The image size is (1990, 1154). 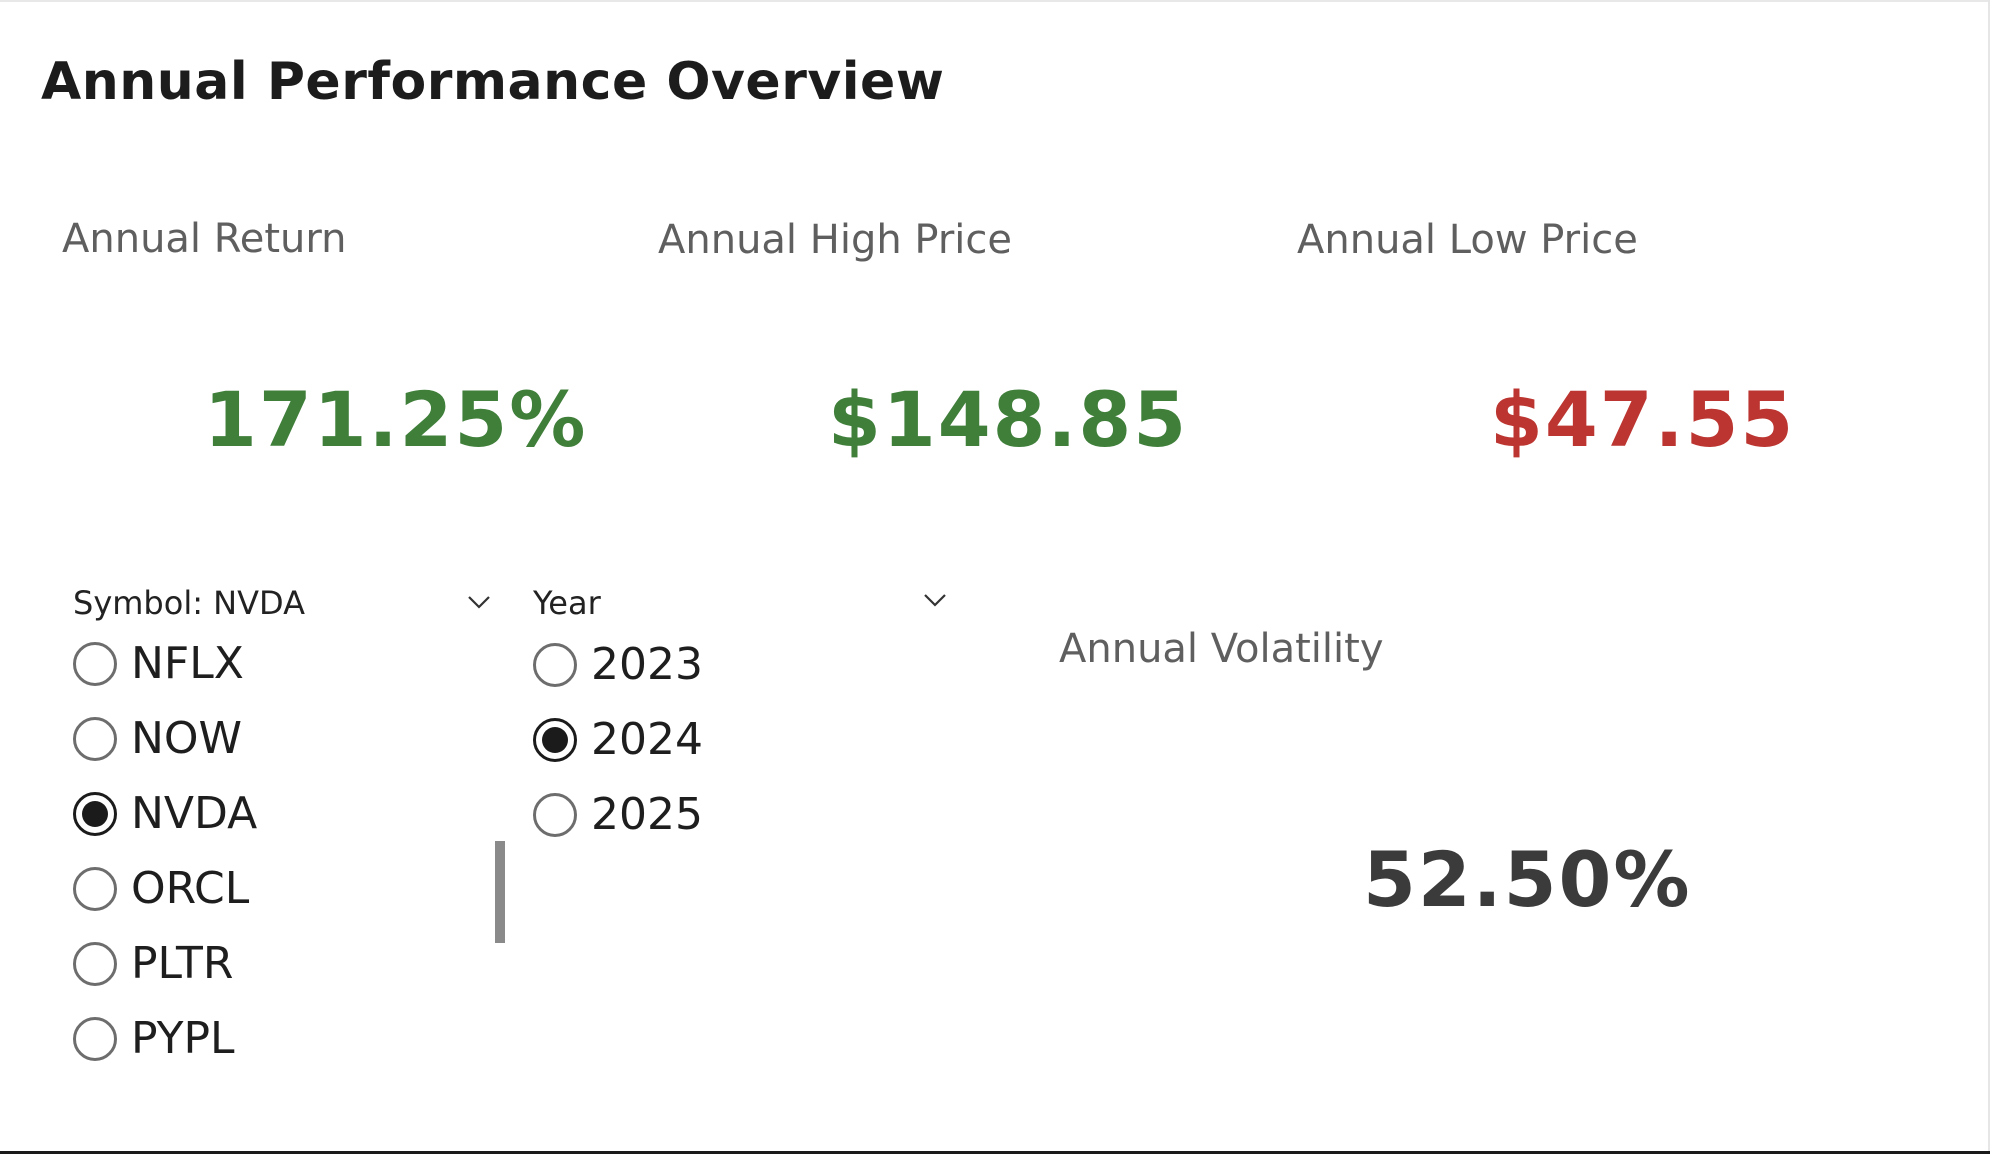 I want to click on top-border, so click(x=995, y=1).